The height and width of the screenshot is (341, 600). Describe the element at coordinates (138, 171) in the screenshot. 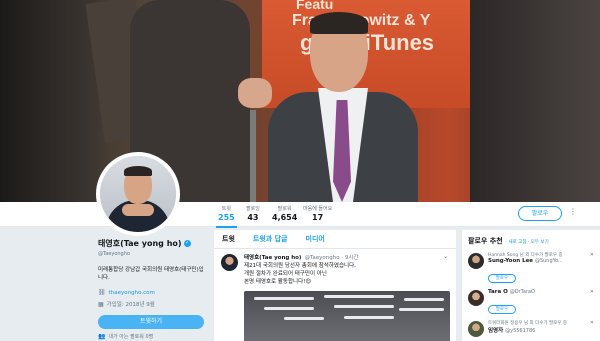

I see `avatar-hair` at that location.